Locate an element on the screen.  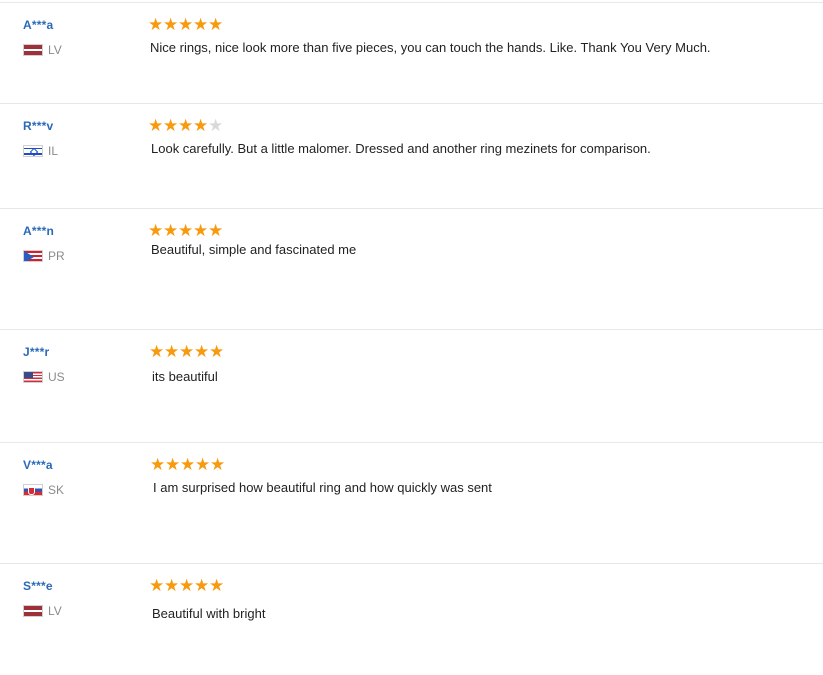
buyer-name: R***v is located at coordinates (38, 126).